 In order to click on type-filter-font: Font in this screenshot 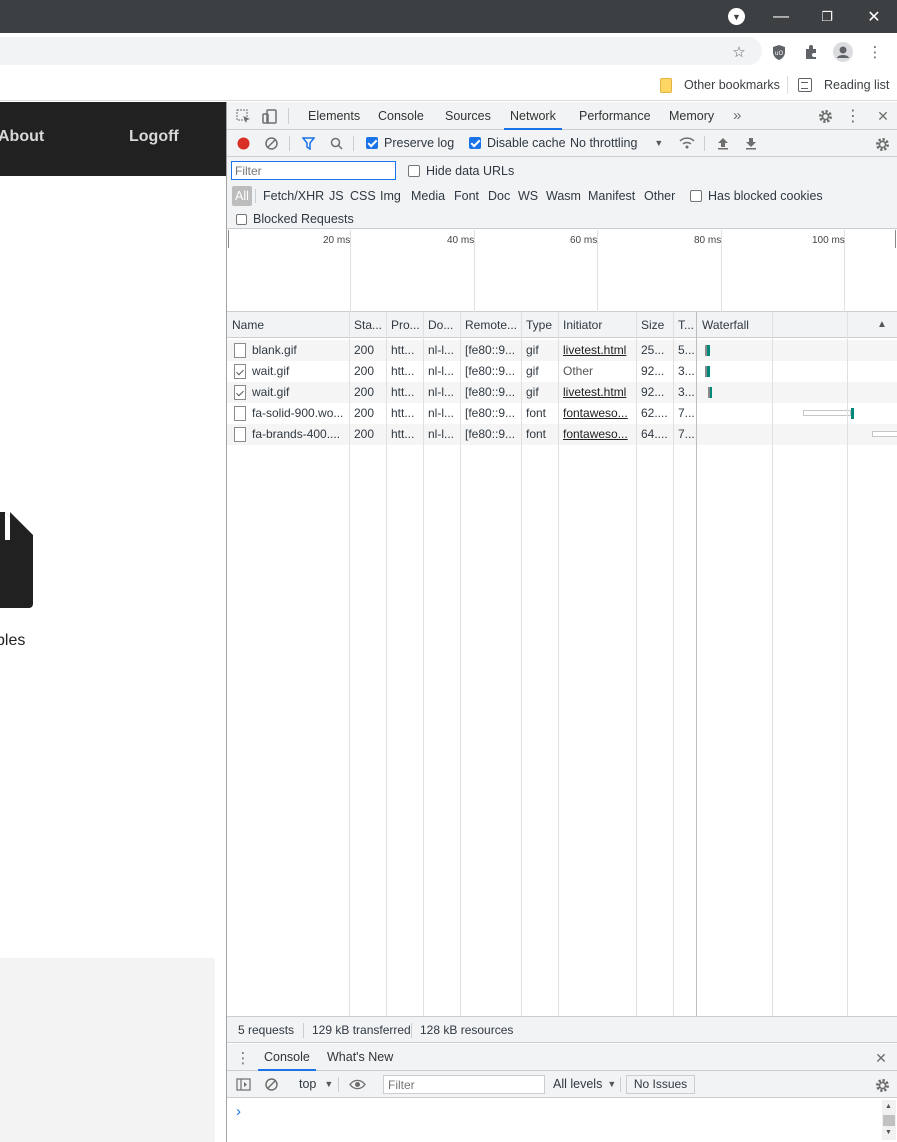, I will do `click(466, 196)`.